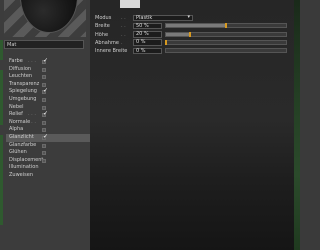 The width and height of the screenshot is (320, 250). What do you see at coordinates (147, 26) in the screenshot?
I see `breite-field: 50 %` at bounding box center [147, 26].